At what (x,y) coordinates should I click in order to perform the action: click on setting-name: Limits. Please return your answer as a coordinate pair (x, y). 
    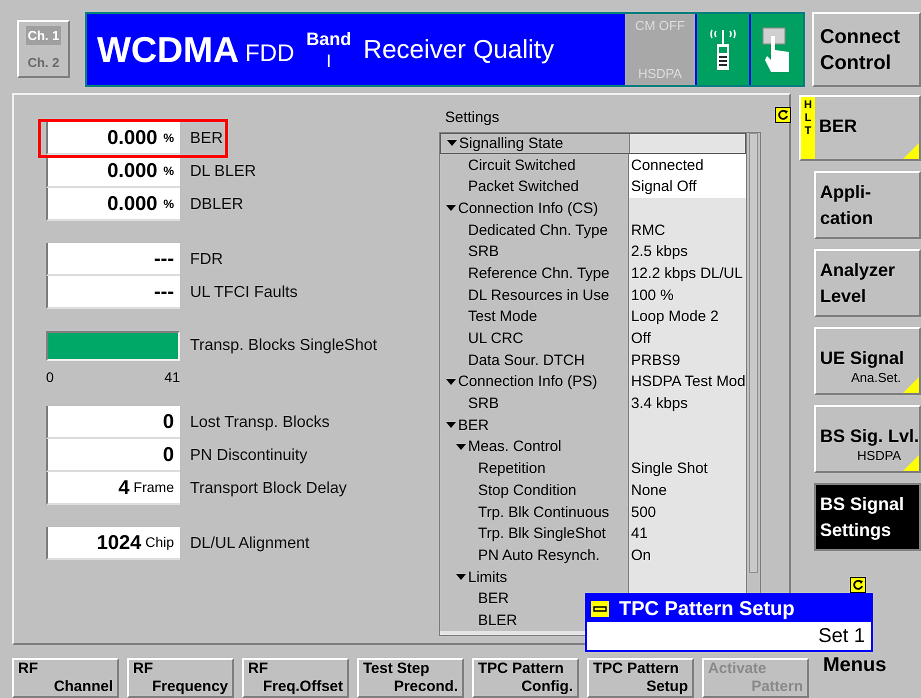
    Looking at the image, I should click on (488, 577).